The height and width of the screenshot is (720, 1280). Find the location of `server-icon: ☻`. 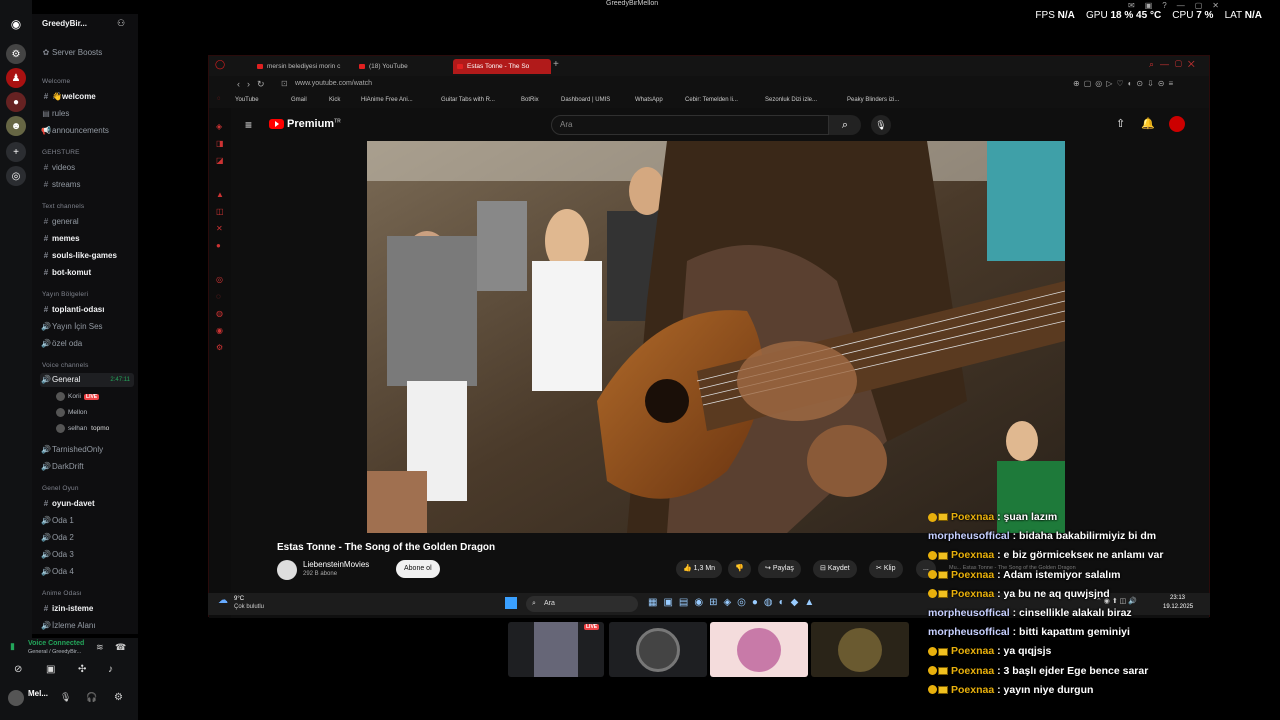

server-icon: ☻ is located at coordinates (16, 126).